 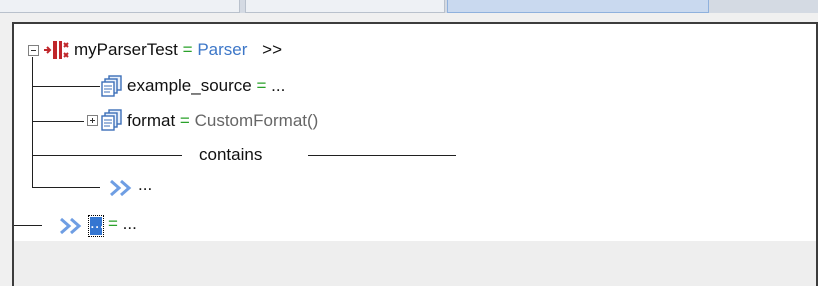 What do you see at coordinates (56, 50) in the screenshot?
I see `red-node-icon` at bounding box center [56, 50].